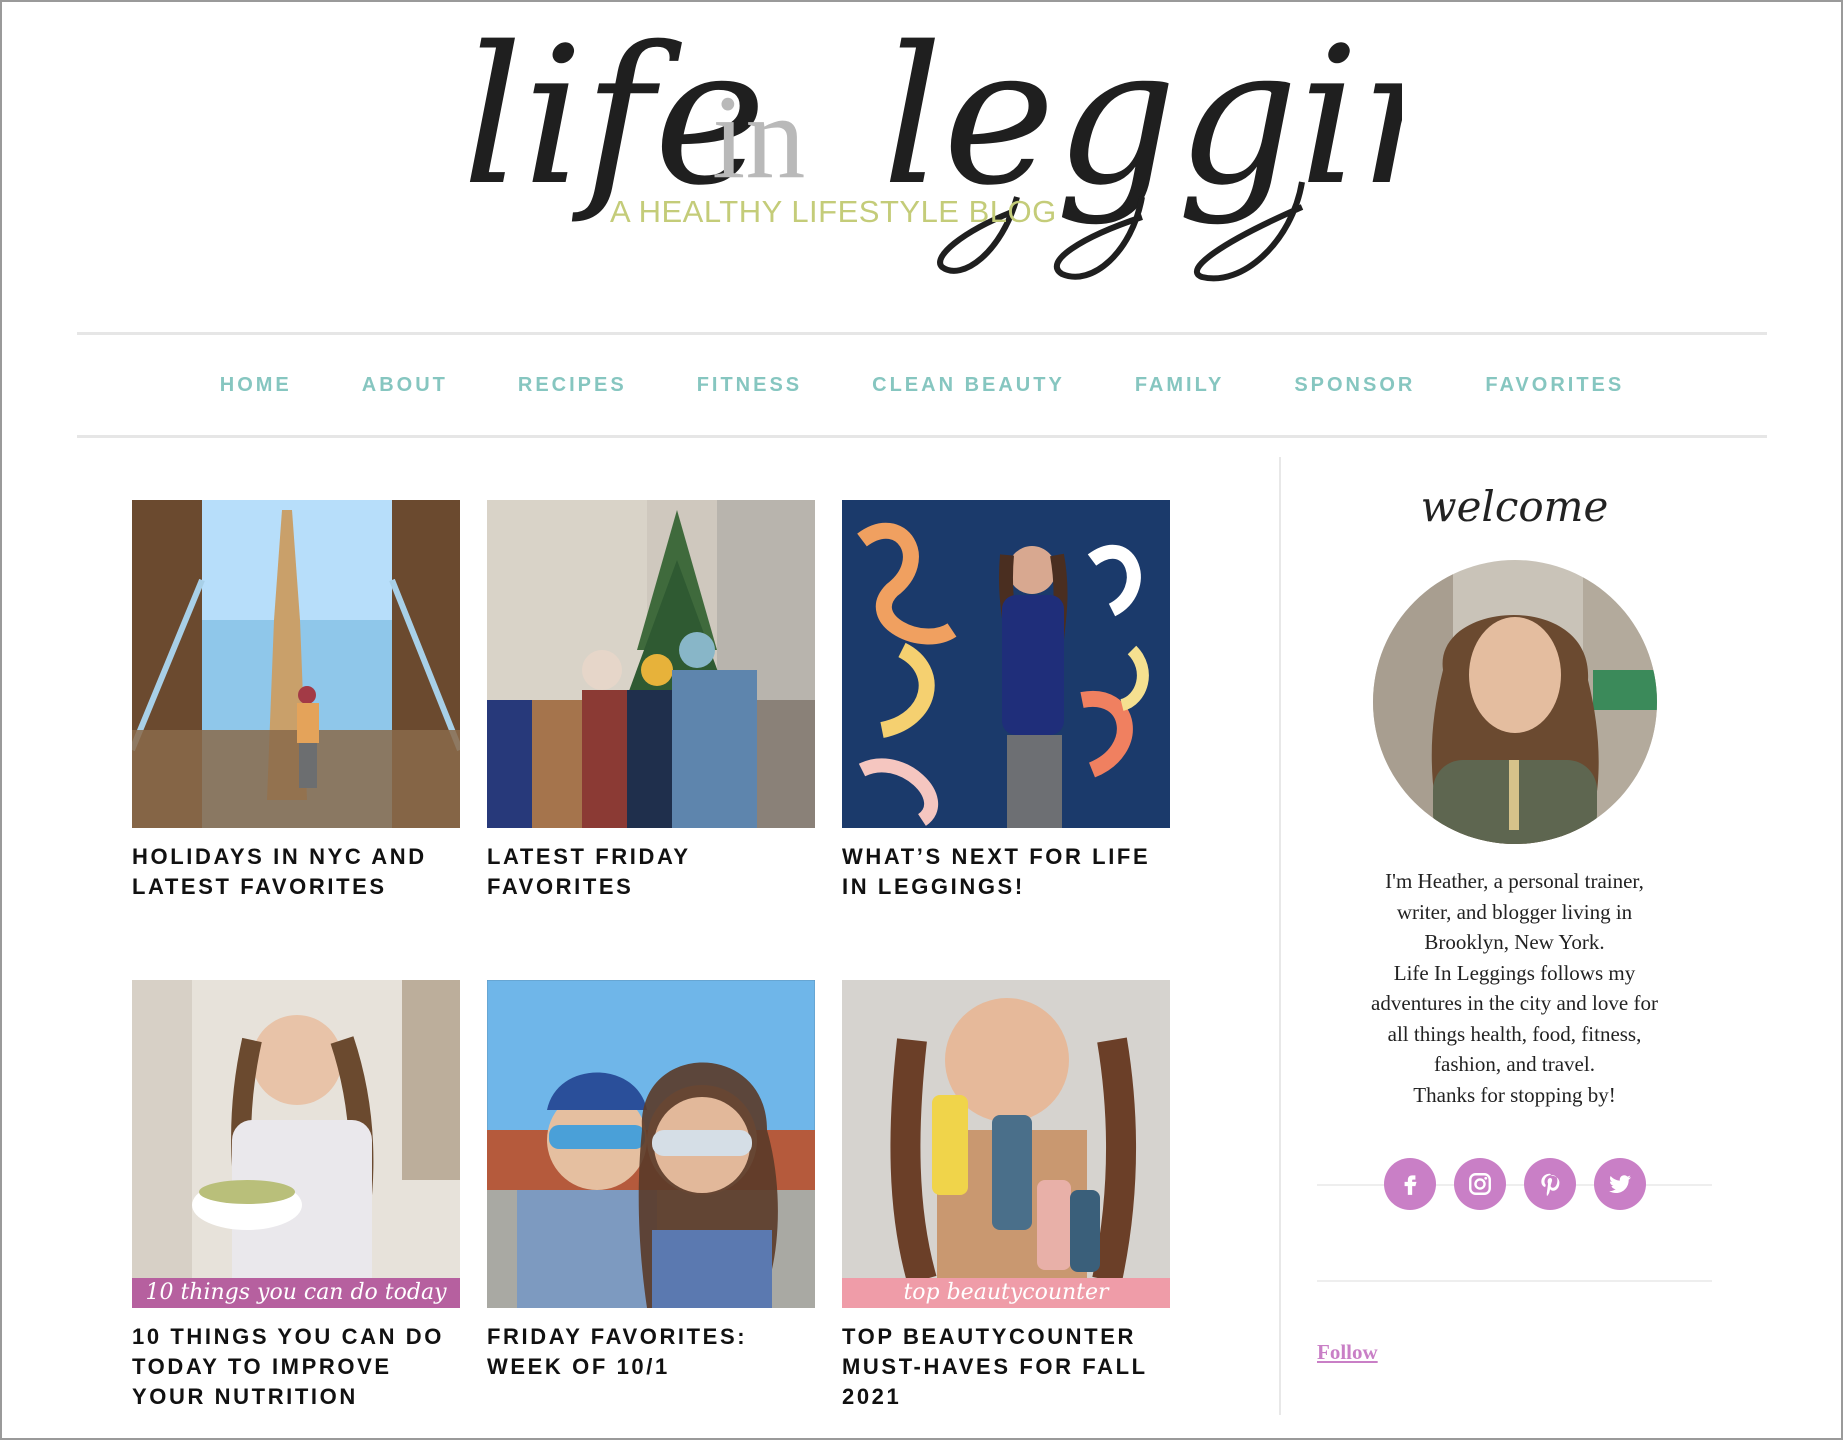 The width and height of the screenshot is (1843, 1440). What do you see at coordinates (1280, 936) in the screenshot?
I see `sidebar-divider` at bounding box center [1280, 936].